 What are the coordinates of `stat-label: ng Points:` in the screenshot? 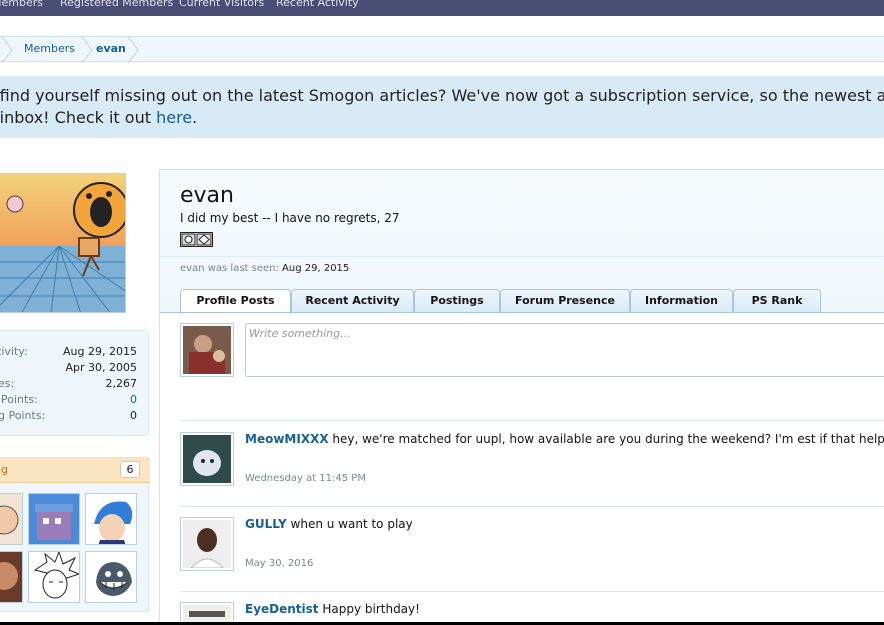 It's located at (23, 415).